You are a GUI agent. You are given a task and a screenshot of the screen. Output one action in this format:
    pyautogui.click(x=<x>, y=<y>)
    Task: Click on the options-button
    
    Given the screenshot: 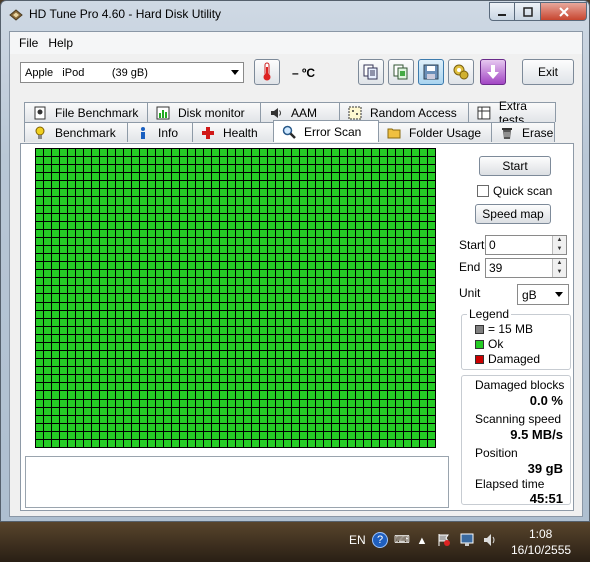 What is the action you would take?
    pyautogui.click(x=461, y=72)
    